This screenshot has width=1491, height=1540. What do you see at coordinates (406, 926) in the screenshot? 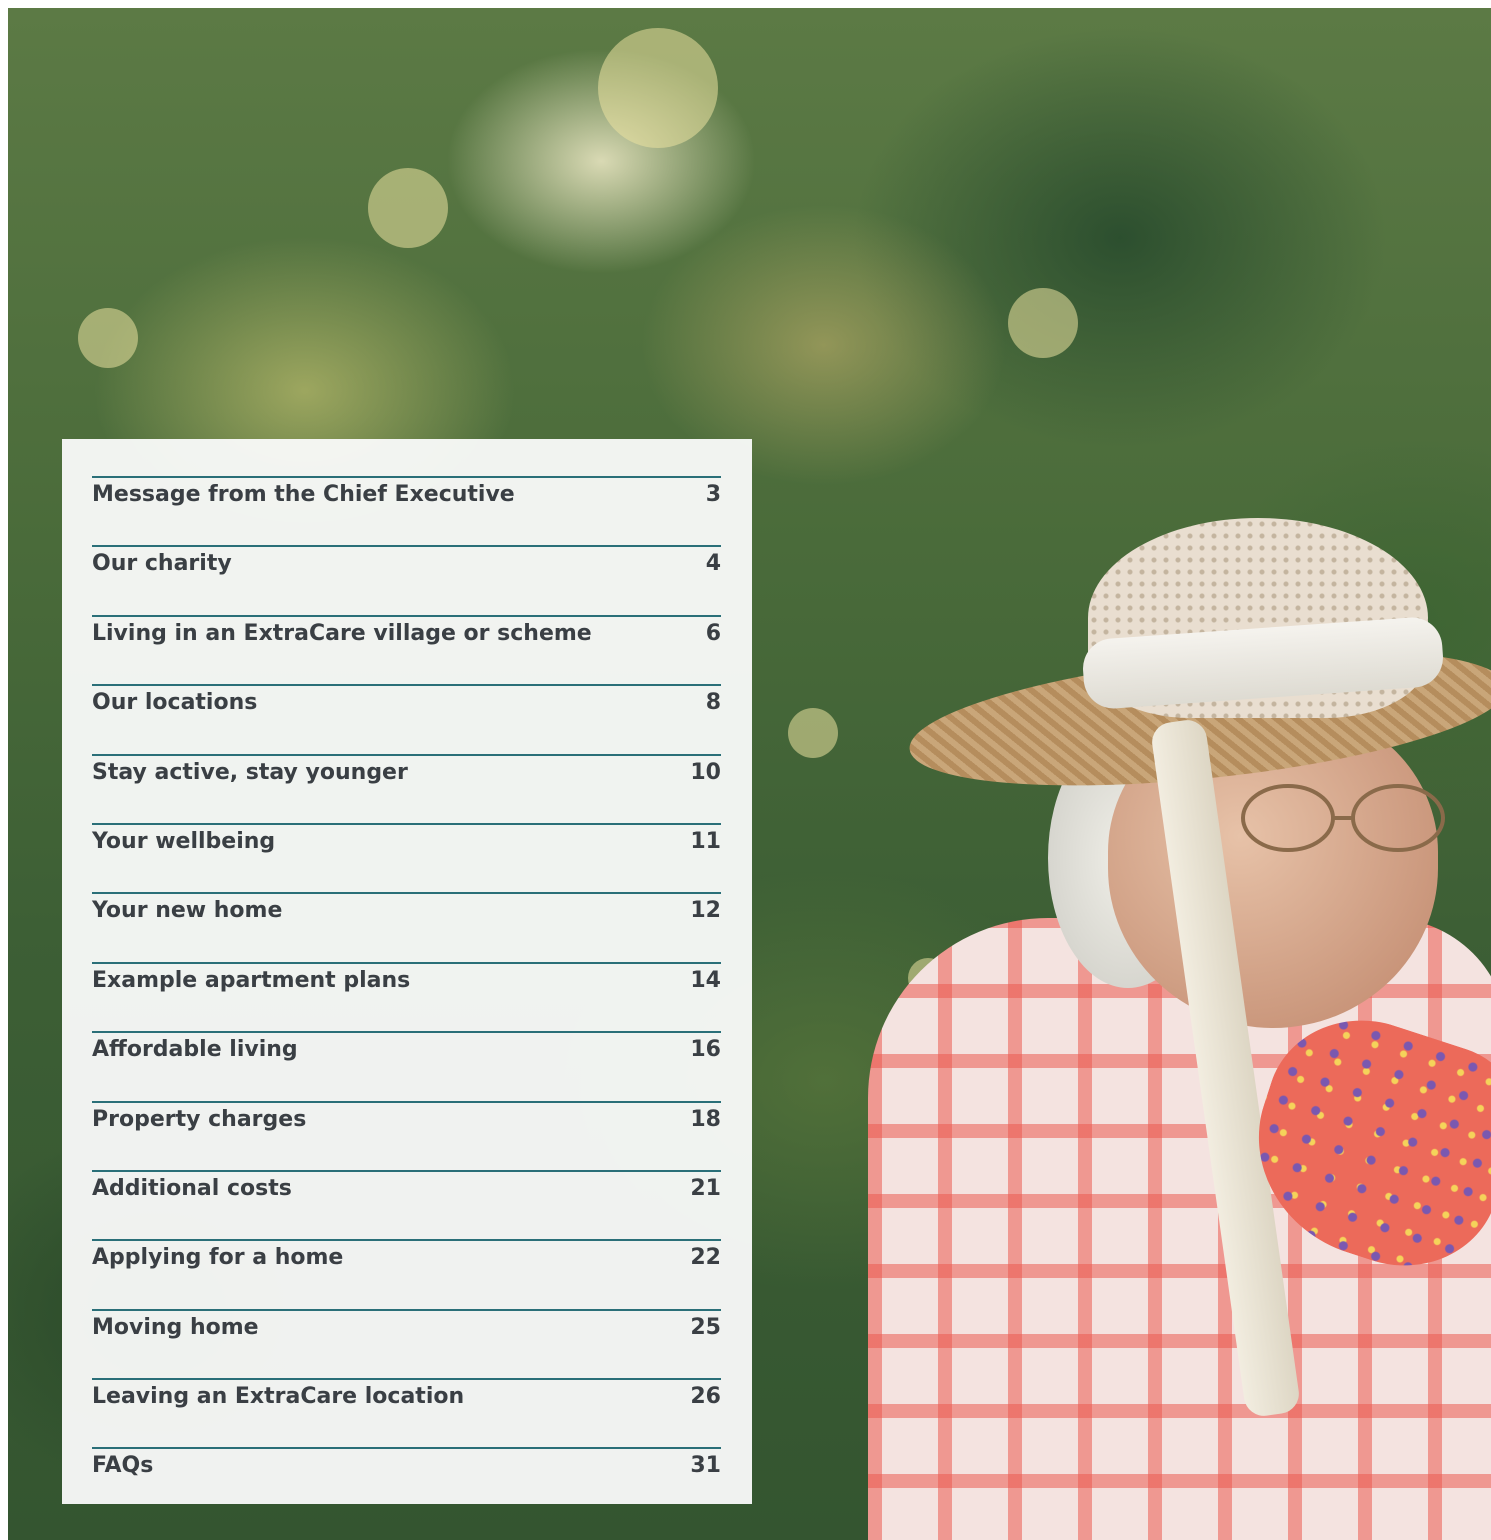
I see `contents-entry: Your new home 12` at bounding box center [406, 926].